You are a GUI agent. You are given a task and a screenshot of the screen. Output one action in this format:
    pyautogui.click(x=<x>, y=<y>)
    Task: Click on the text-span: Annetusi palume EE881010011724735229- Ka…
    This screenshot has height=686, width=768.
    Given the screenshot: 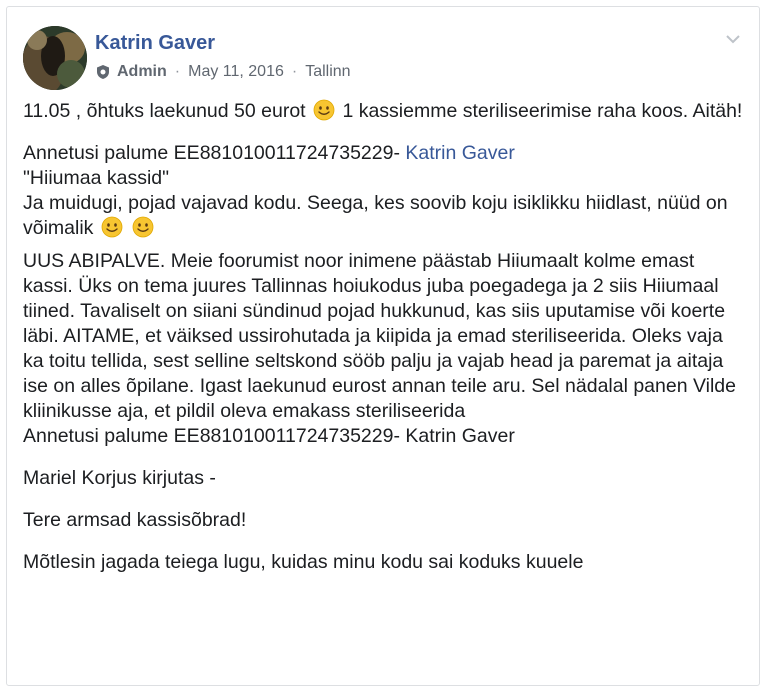 What is the action you would take?
    pyautogui.click(x=269, y=436)
    